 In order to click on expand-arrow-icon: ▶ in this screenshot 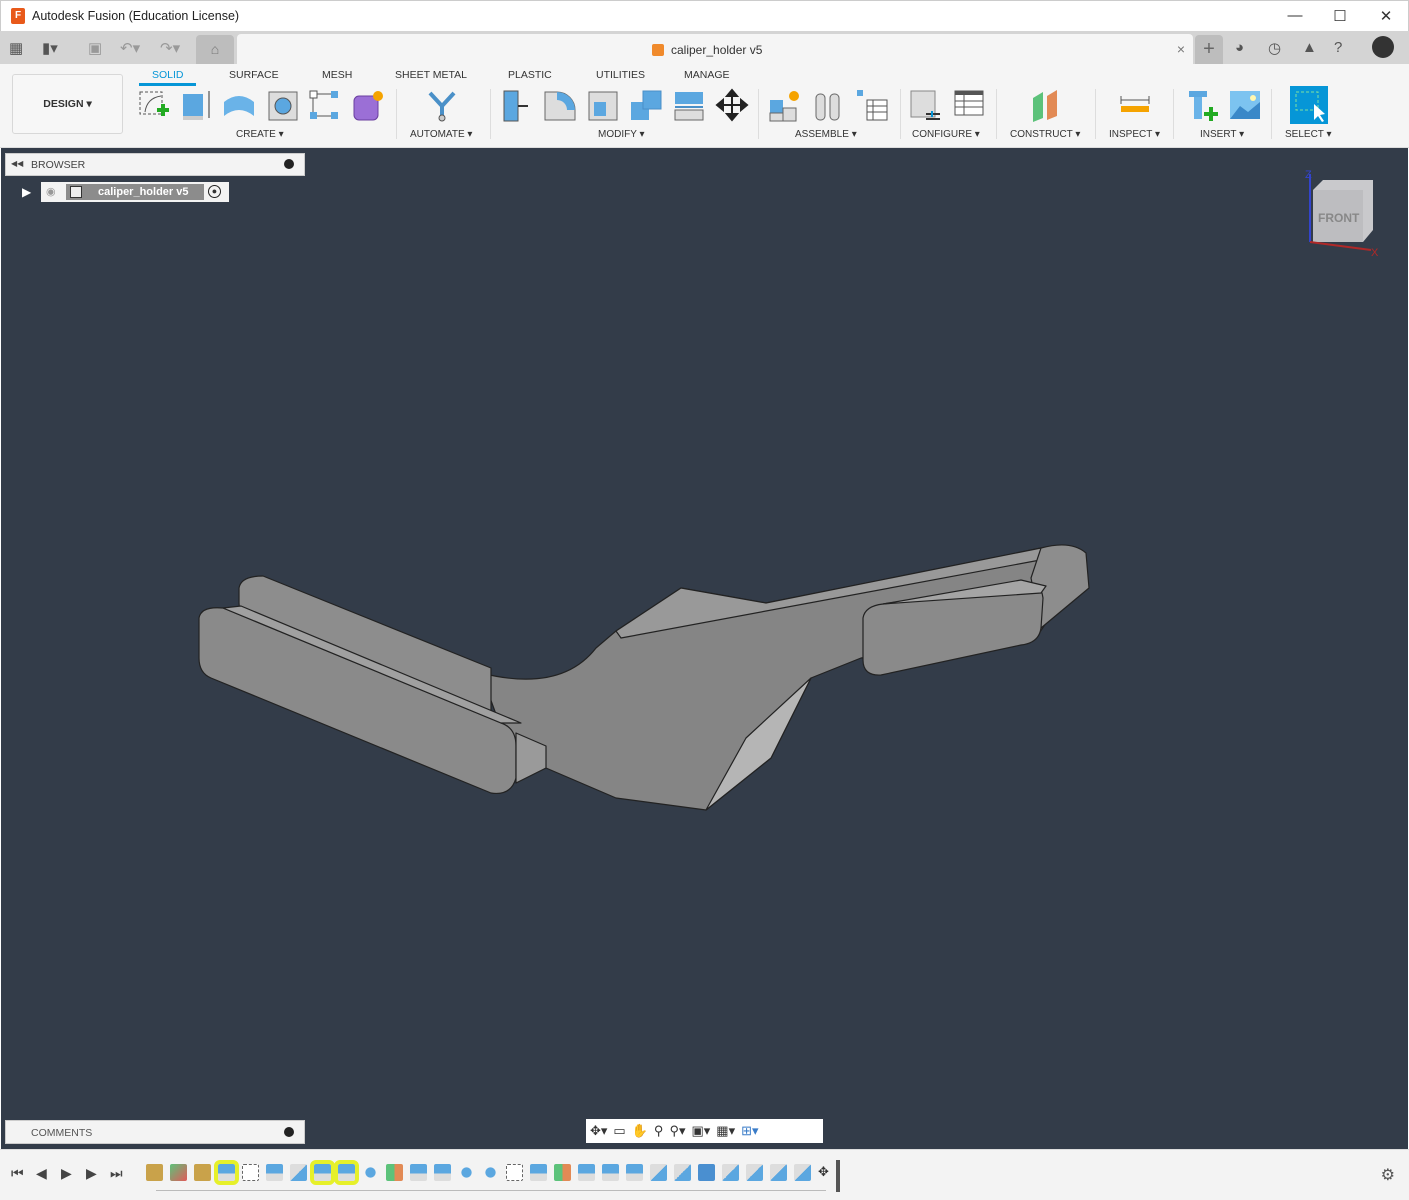, I will do `click(26, 192)`.